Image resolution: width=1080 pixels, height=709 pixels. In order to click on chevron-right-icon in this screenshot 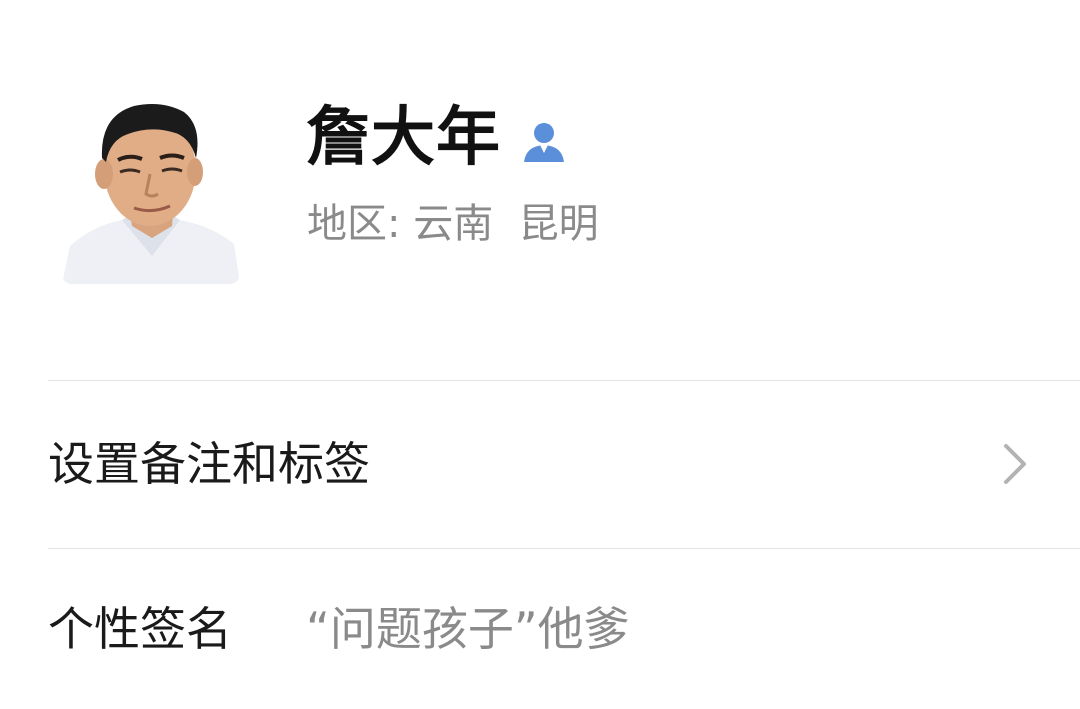, I will do `click(1015, 464)`.